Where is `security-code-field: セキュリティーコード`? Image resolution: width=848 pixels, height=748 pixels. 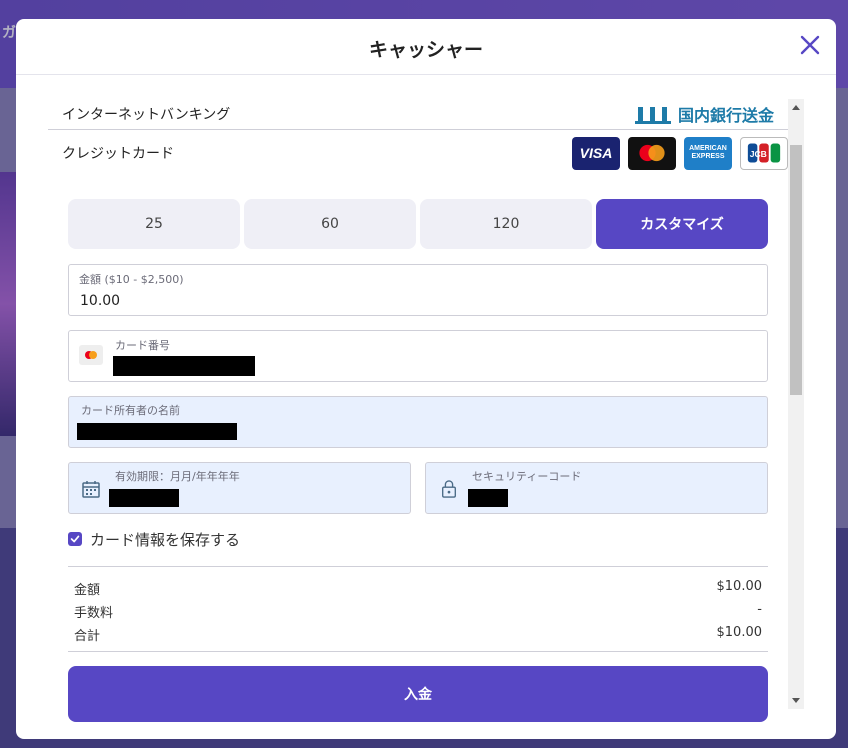
security-code-field: セキュリティーコード is located at coordinates (596, 488).